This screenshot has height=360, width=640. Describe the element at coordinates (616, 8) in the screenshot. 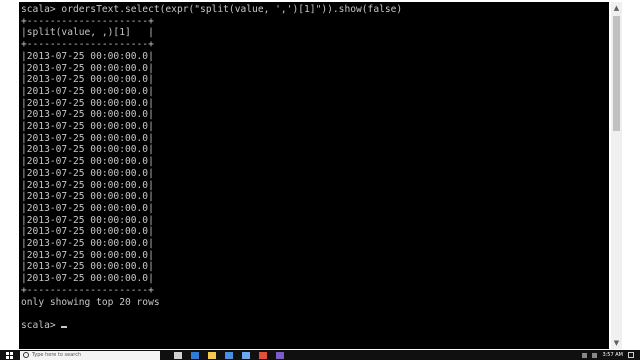

I see `scroll-up-arrow-icon: ▲` at that location.